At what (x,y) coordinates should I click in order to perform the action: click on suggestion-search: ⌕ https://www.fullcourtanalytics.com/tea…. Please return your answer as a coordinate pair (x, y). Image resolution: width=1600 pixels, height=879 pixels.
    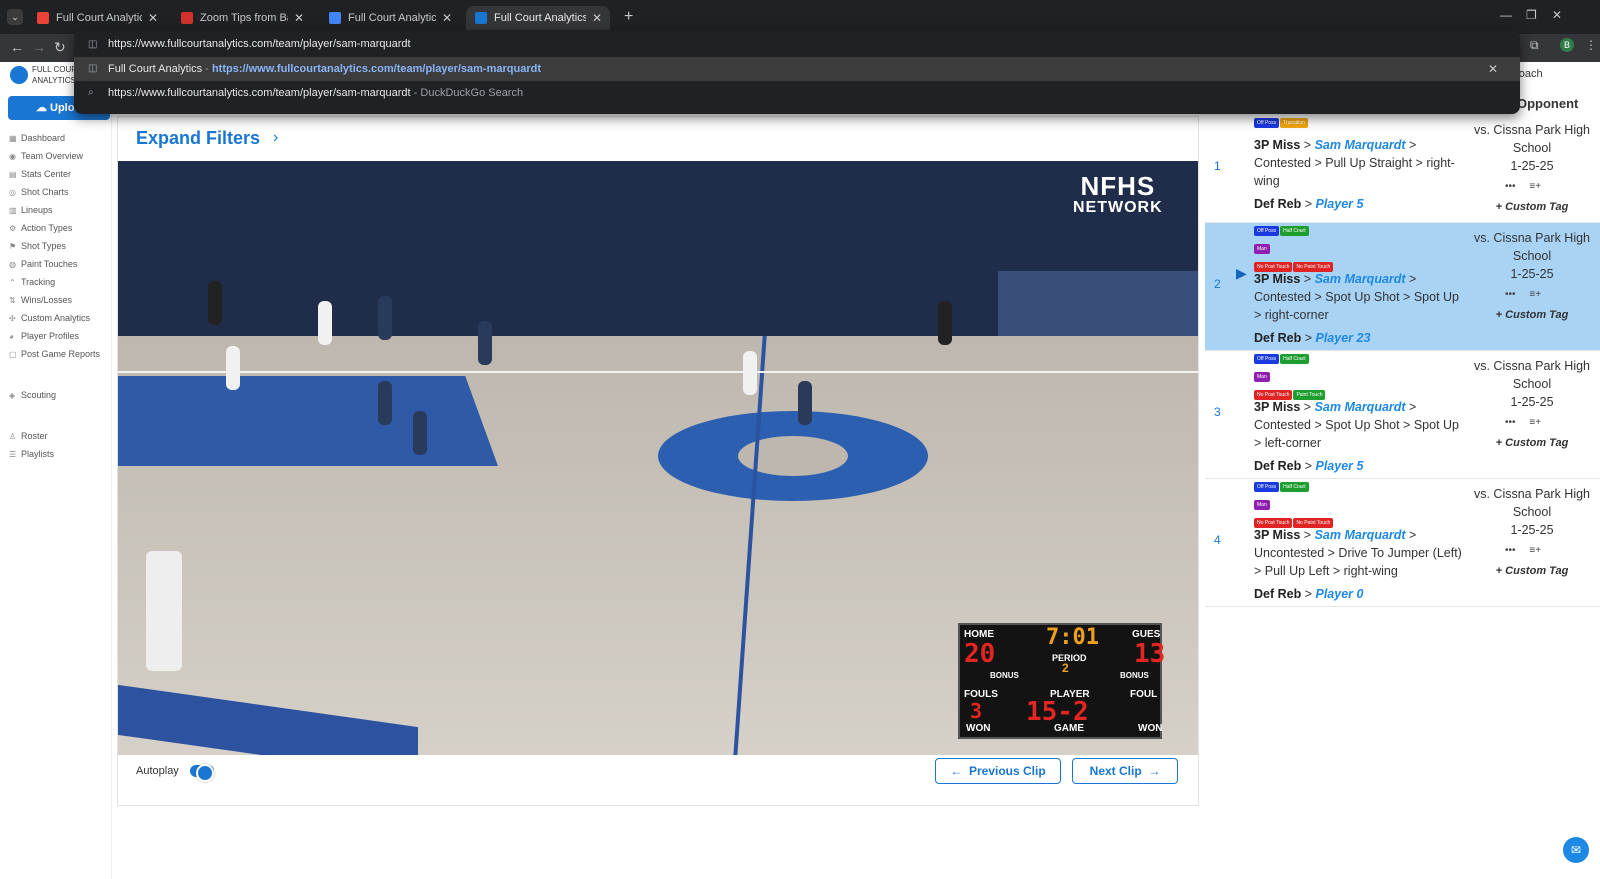
    Looking at the image, I should click on (797, 93).